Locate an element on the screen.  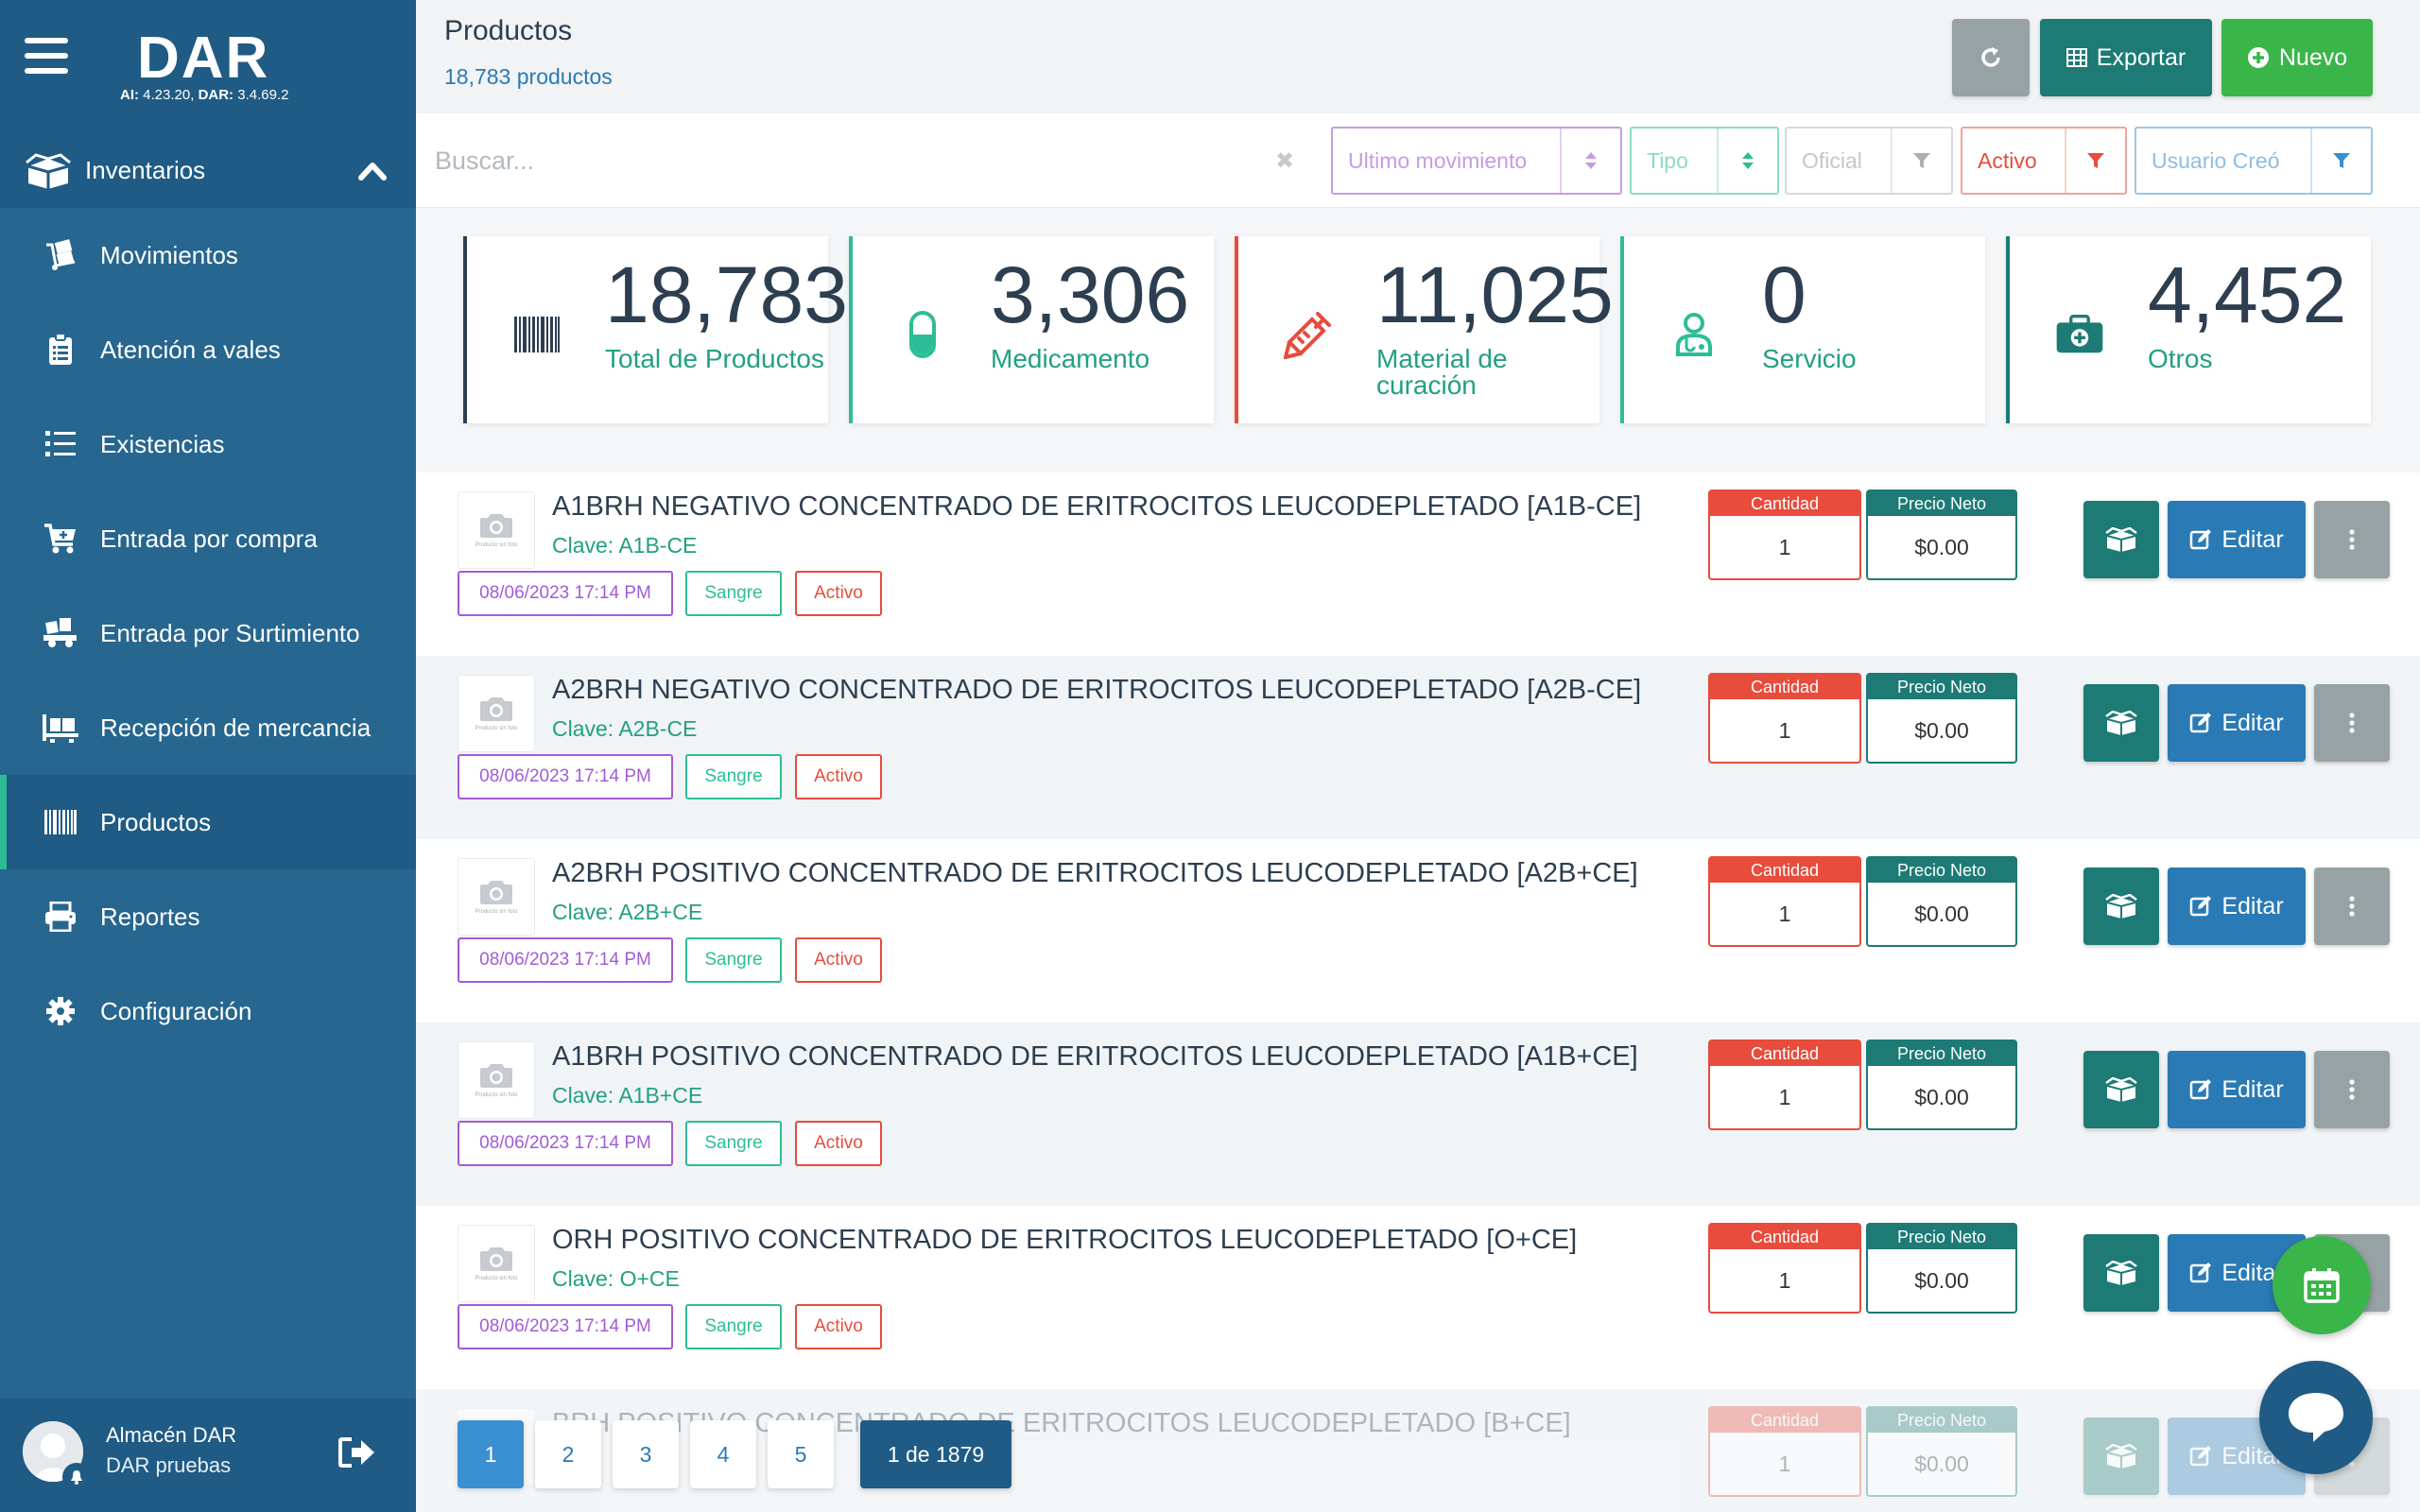
select-label: Usuario Creó is located at coordinates (2216, 160).